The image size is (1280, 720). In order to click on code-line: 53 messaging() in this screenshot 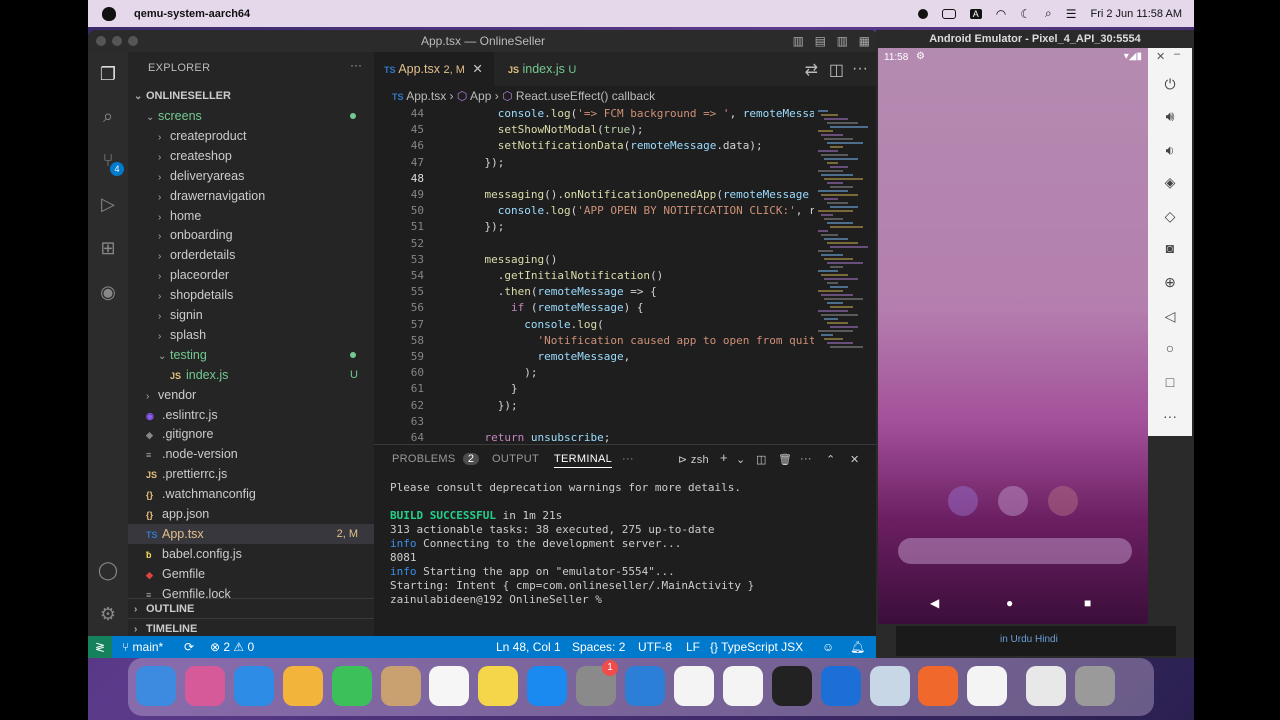, I will do `click(594, 260)`.